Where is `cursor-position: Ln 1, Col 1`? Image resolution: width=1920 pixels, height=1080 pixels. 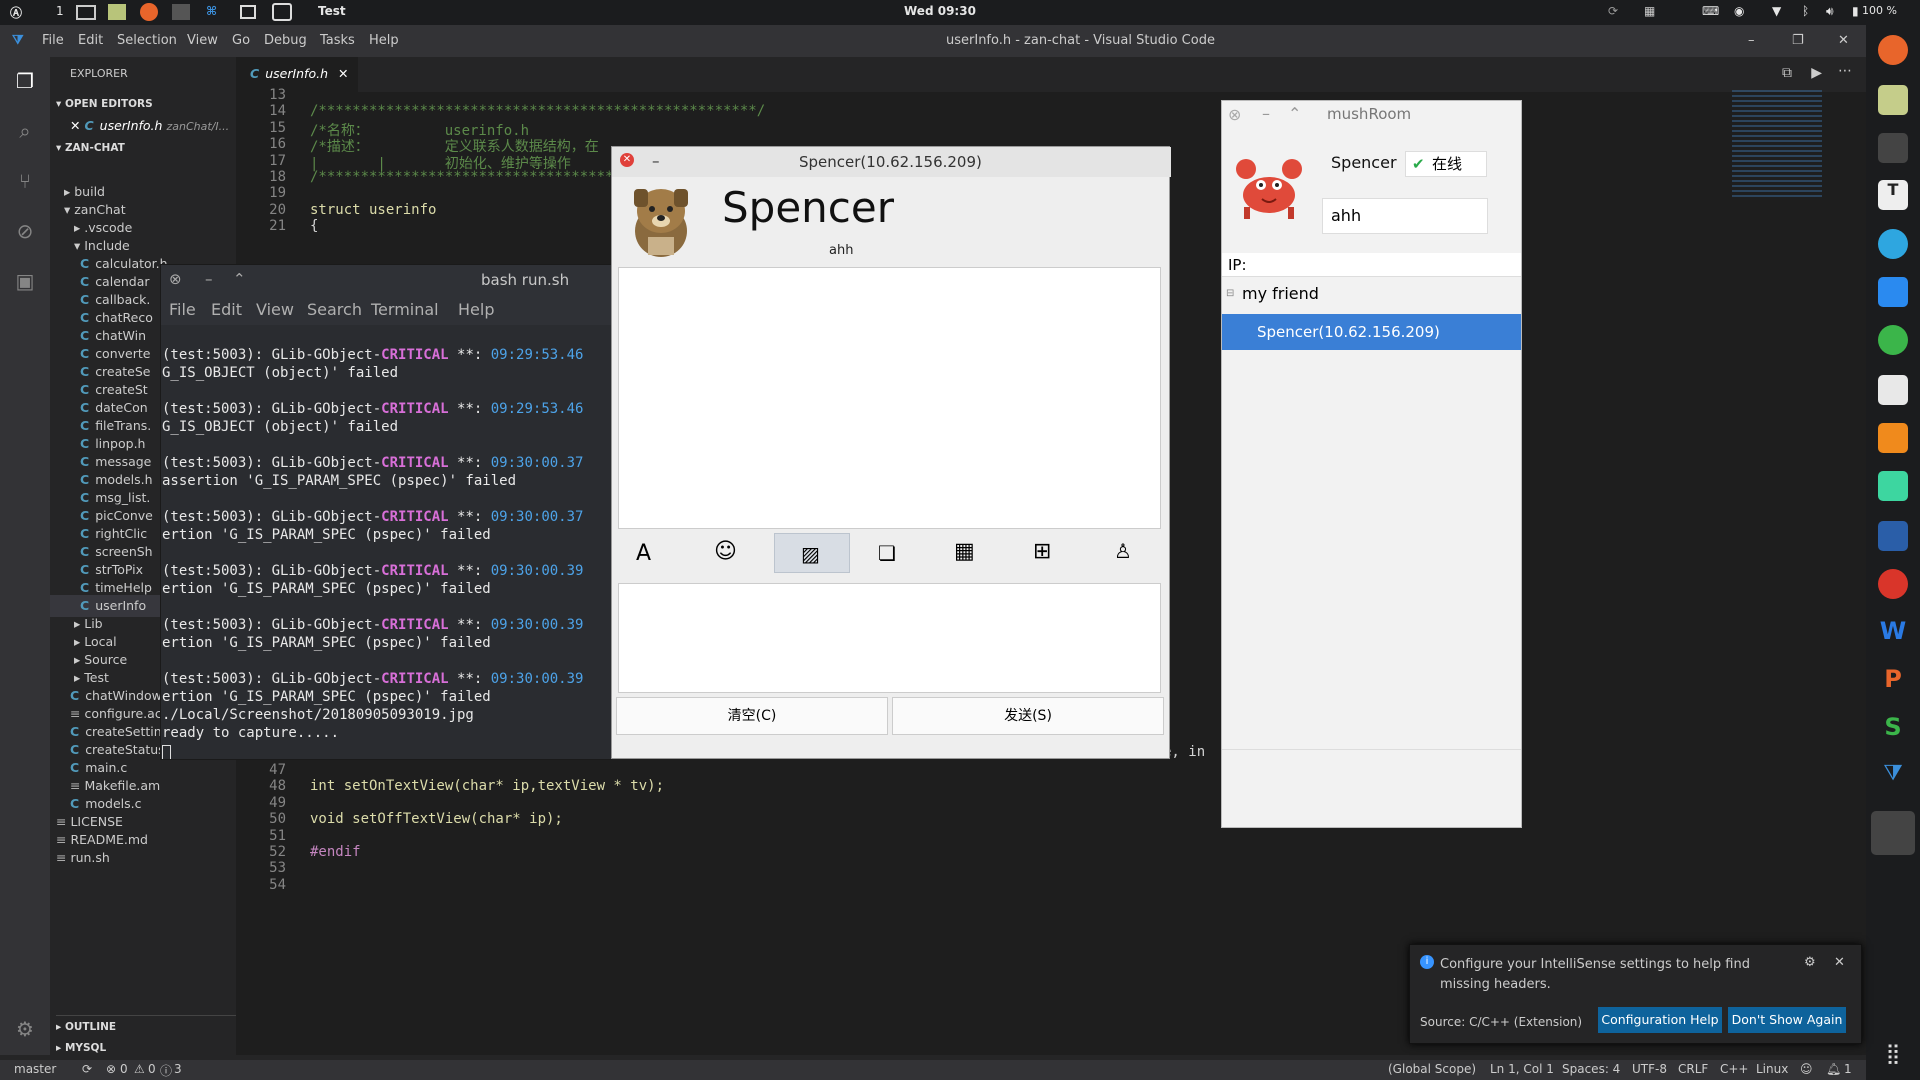 cursor-position: Ln 1, Col 1 is located at coordinates (1522, 1069).